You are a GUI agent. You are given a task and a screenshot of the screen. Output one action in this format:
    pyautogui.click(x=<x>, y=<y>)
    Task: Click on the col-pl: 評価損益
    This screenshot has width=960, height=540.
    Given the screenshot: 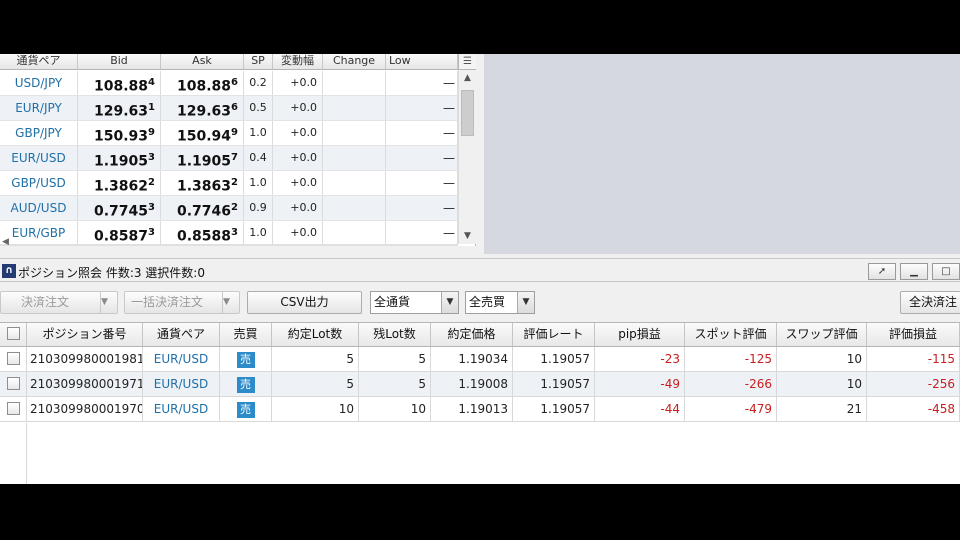 What is the action you would take?
    pyautogui.click(x=913, y=334)
    